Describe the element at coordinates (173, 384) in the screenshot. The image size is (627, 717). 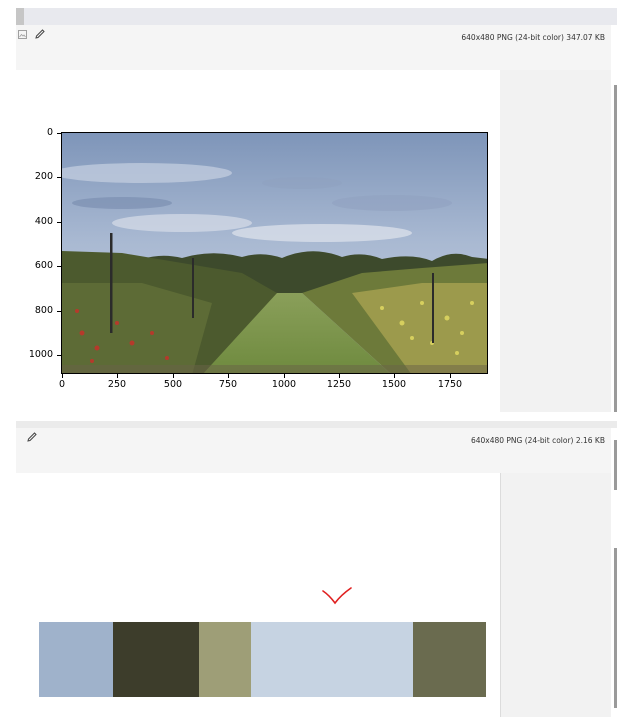
I see `x-tick-label: 500` at that location.